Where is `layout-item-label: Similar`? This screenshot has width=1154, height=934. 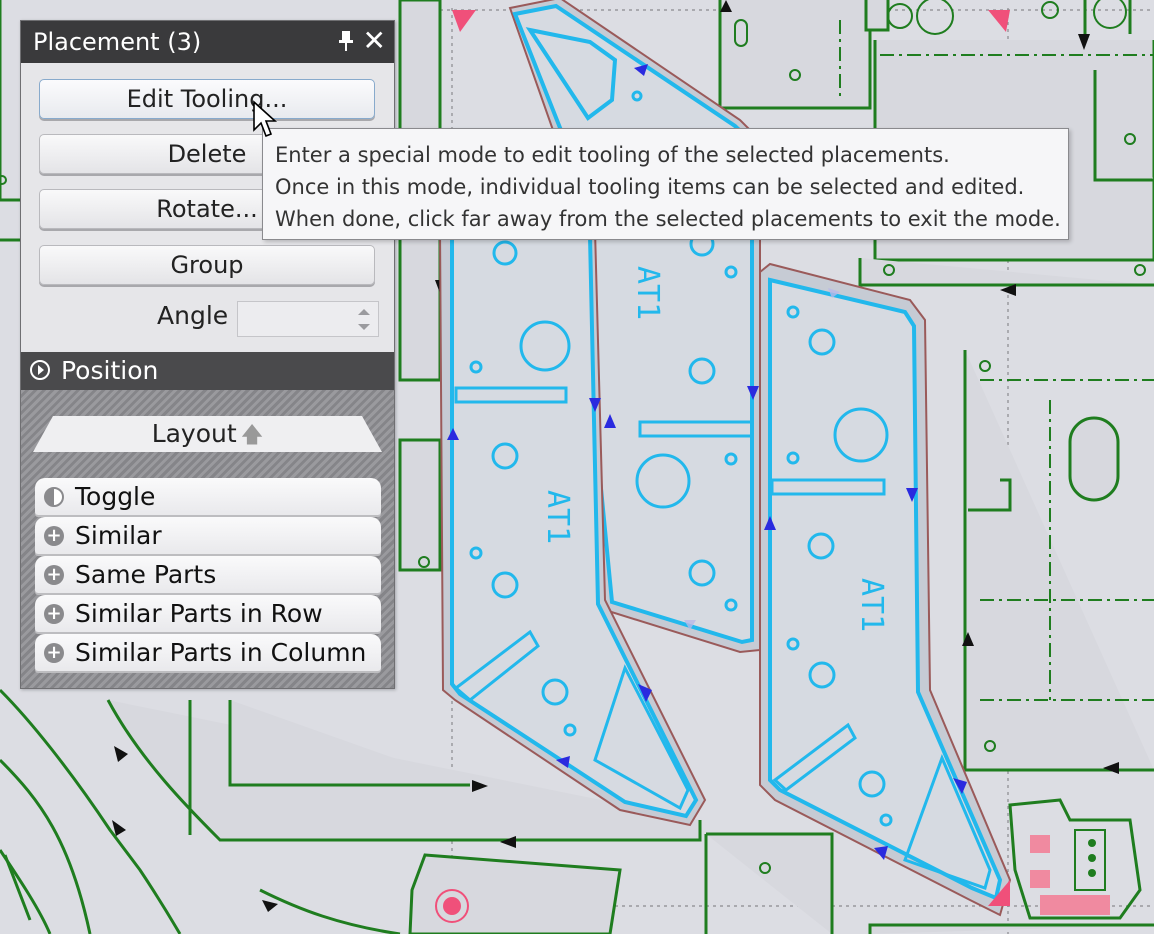
layout-item-label: Similar is located at coordinates (118, 535).